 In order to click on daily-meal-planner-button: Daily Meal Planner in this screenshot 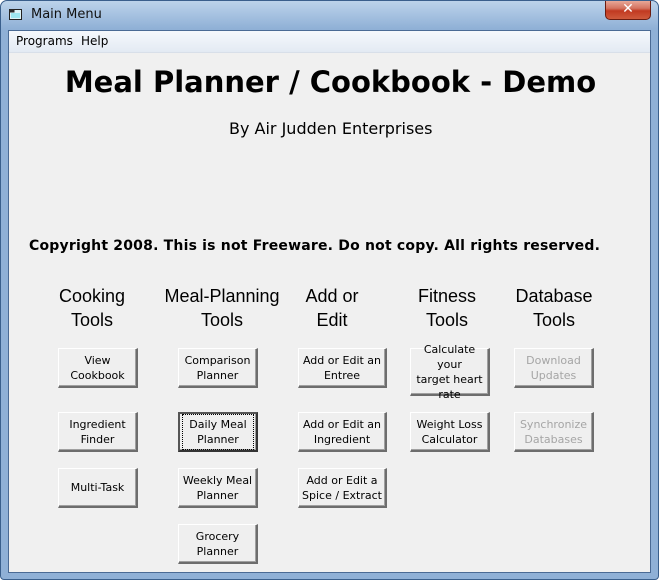, I will do `click(218, 432)`.